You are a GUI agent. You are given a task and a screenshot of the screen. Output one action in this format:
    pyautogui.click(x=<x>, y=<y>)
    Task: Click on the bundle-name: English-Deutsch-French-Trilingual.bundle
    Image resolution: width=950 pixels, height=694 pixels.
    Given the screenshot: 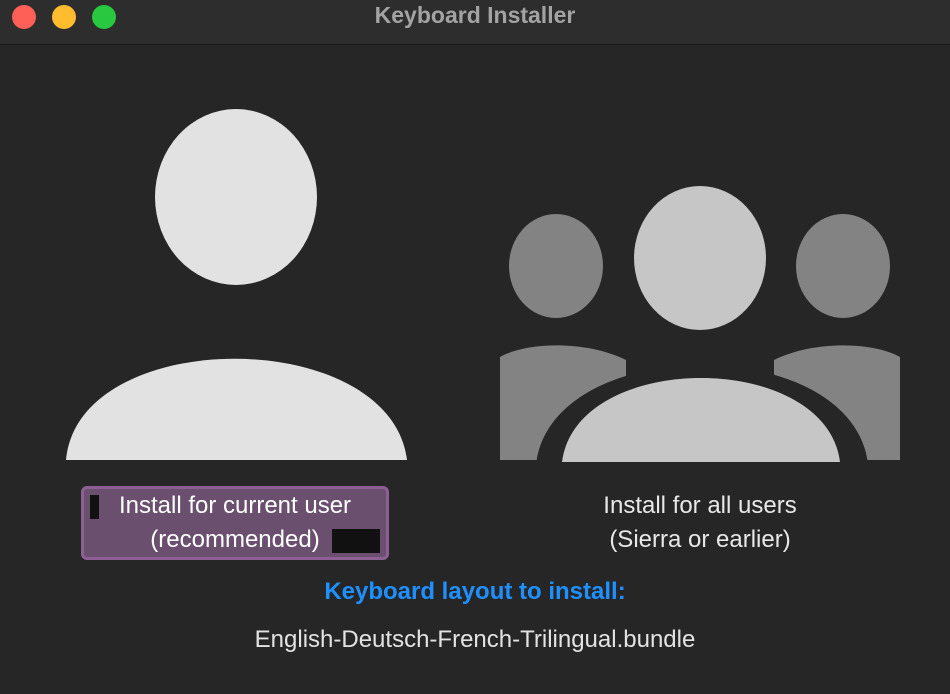 What is the action you would take?
    pyautogui.click(x=475, y=639)
    